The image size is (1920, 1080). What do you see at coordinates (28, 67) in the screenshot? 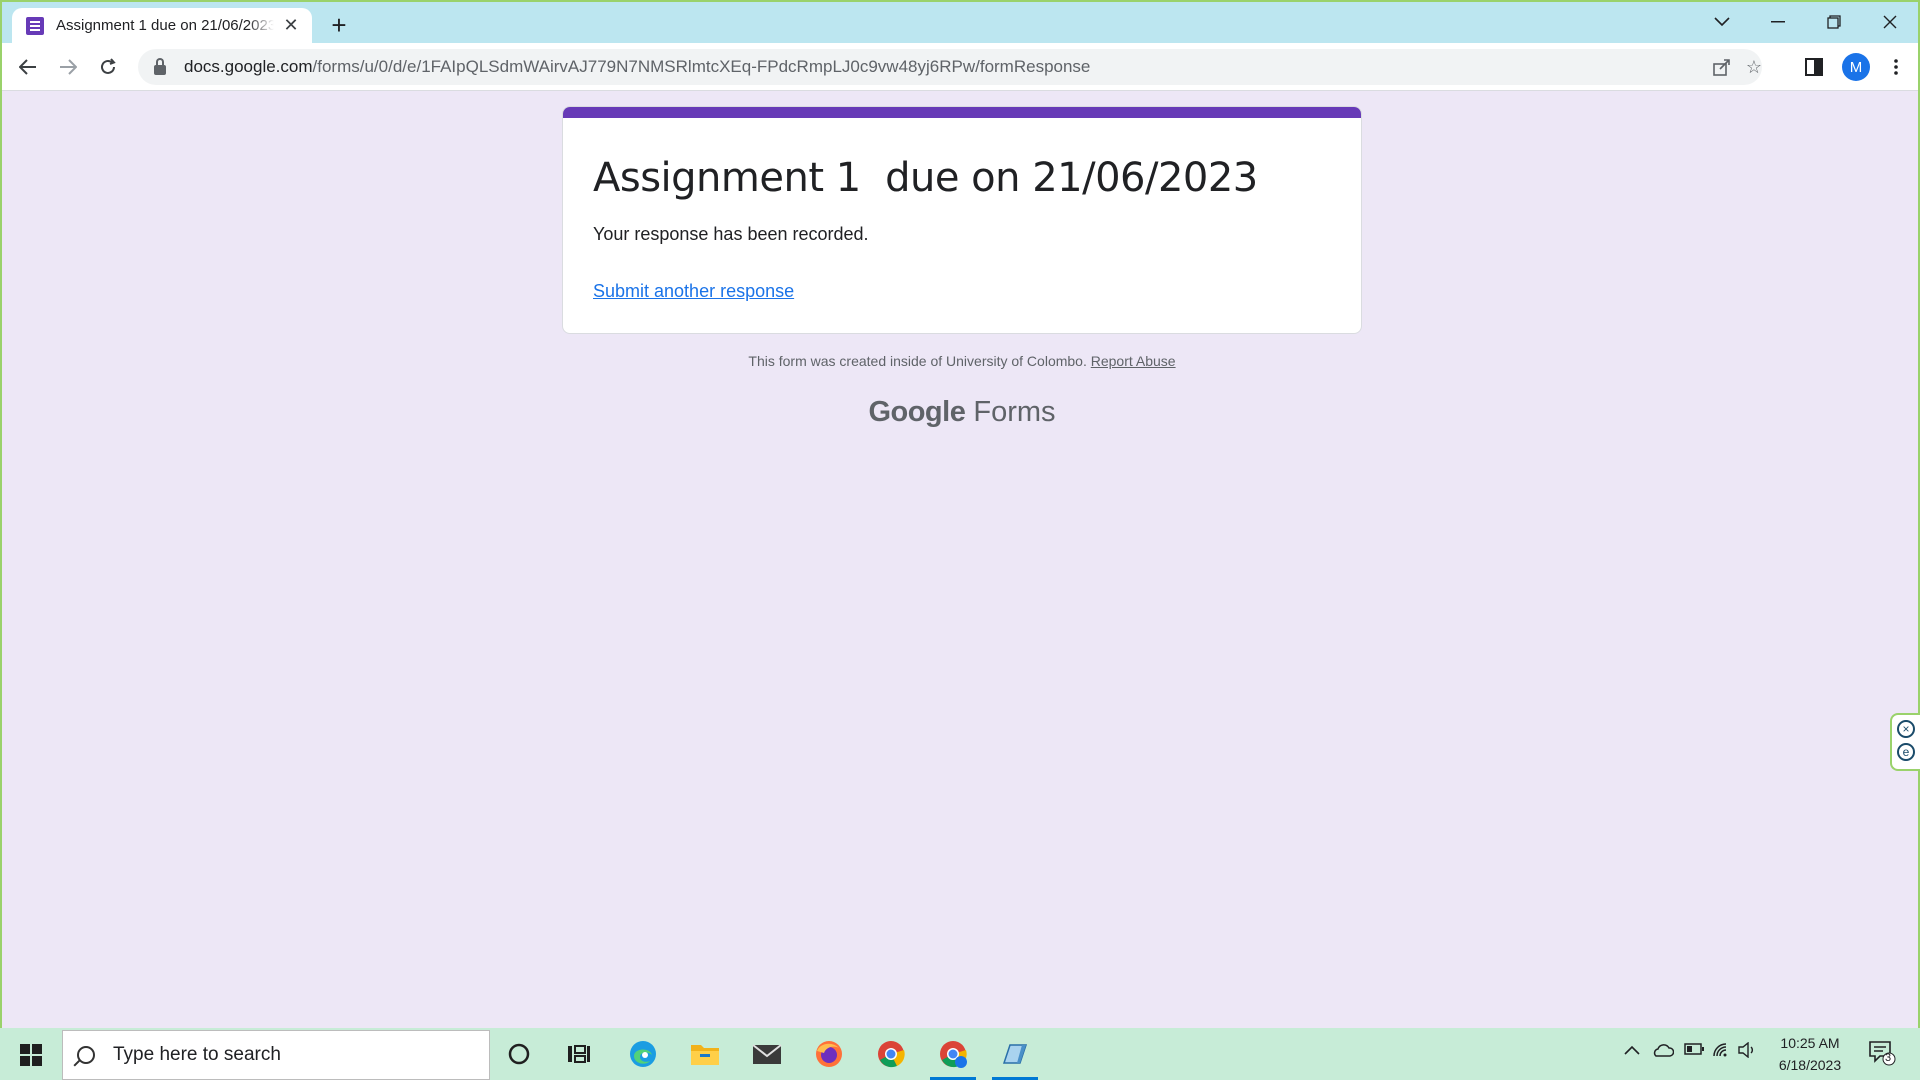
I see `back-button` at bounding box center [28, 67].